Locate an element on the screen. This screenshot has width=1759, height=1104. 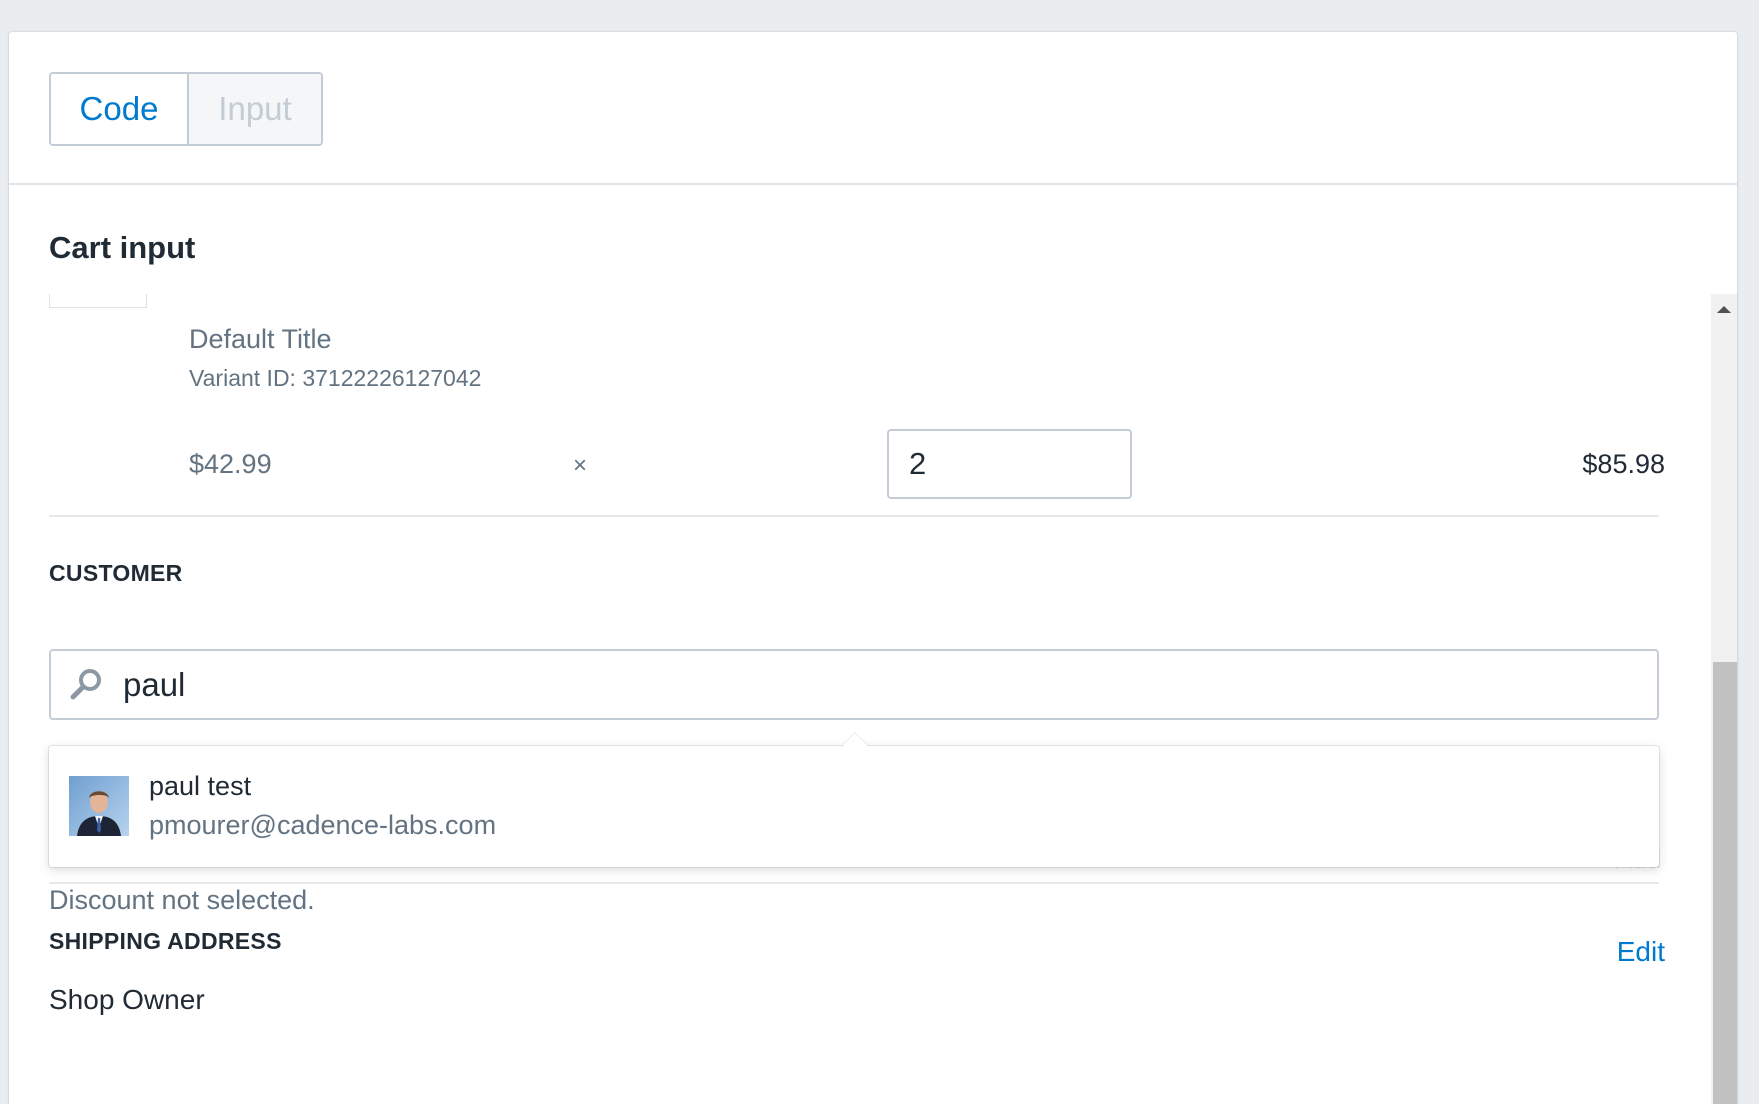
scrollbar is located at coordinates (1724, 699).